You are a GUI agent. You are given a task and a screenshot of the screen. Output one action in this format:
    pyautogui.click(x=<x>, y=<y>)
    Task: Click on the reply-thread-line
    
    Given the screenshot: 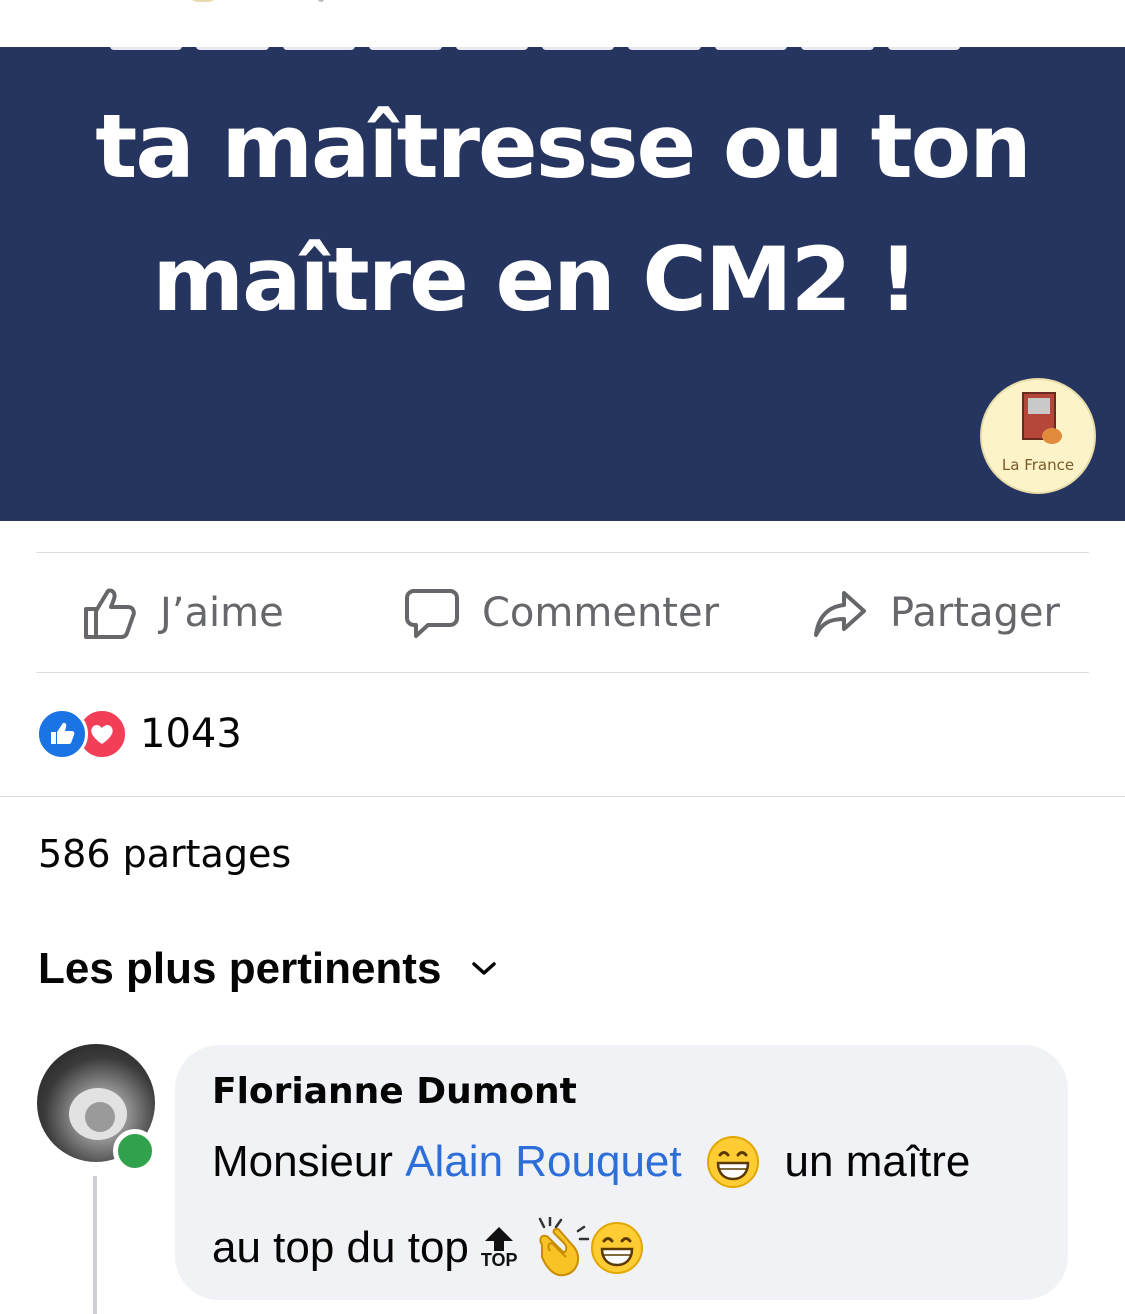 What is the action you would take?
    pyautogui.click(x=95, y=1245)
    